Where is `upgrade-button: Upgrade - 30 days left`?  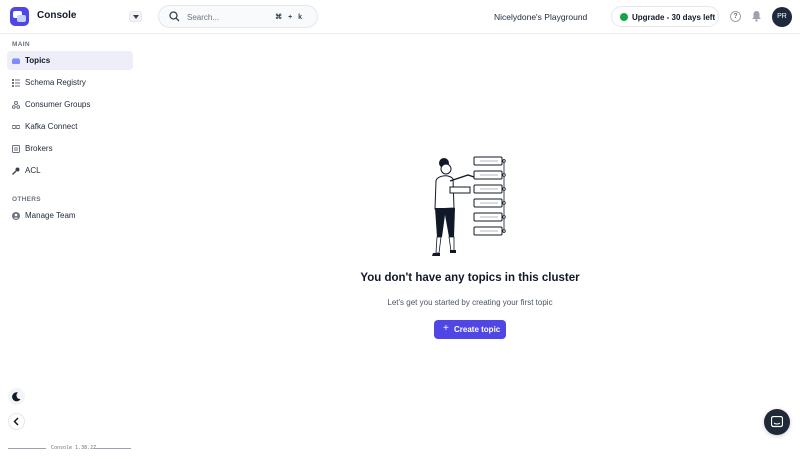 upgrade-button: Upgrade - 30 days left is located at coordinates (665, 16).